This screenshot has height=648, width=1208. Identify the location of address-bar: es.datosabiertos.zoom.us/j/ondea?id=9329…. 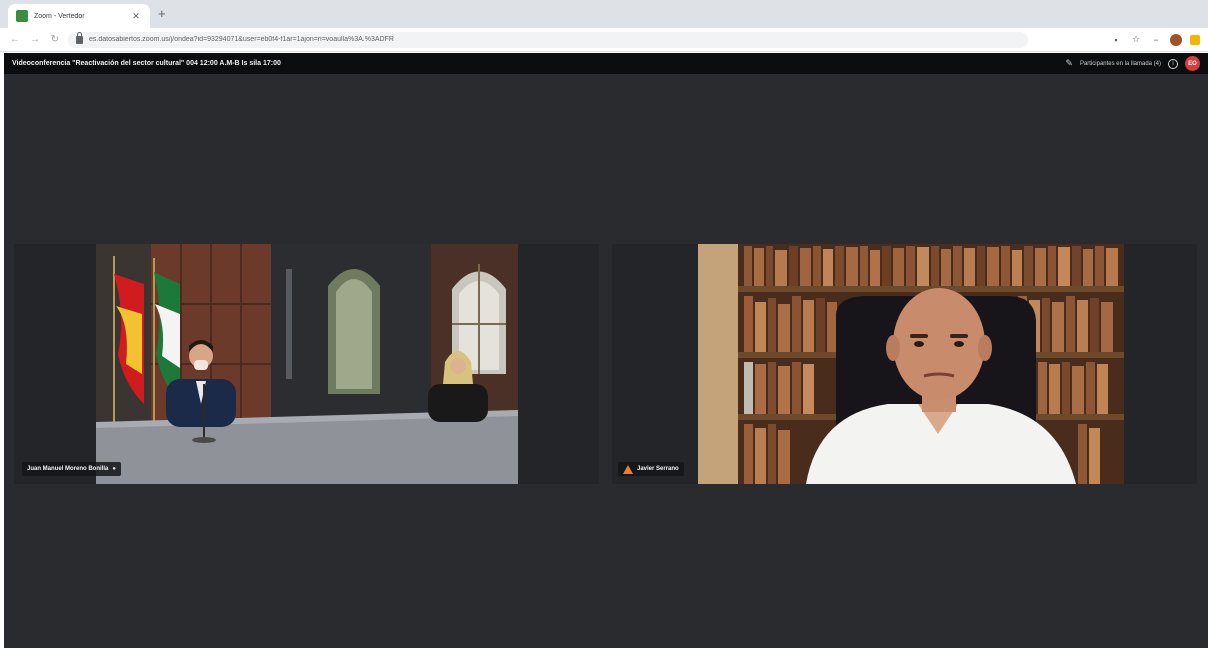
(548, 39).